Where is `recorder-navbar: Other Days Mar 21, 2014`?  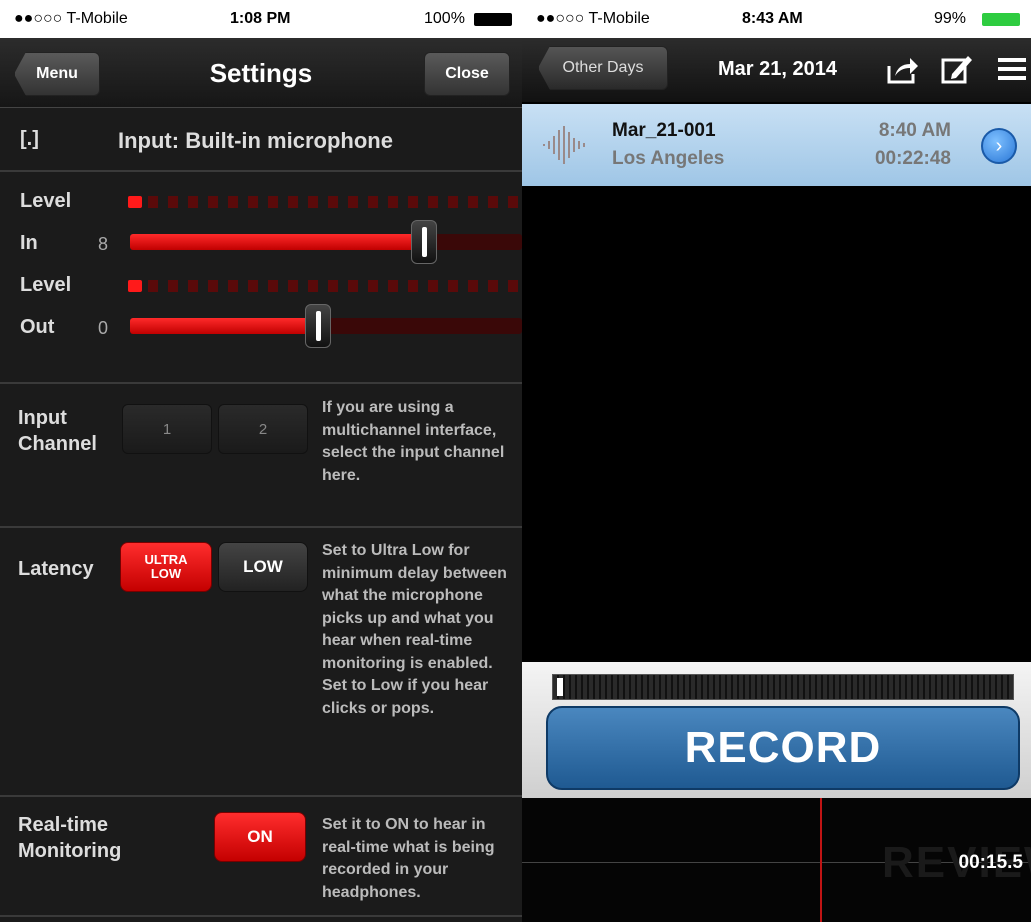 recorder-navbar: Other Days Mar 21, 2014 is located at coordinates (776, 70).